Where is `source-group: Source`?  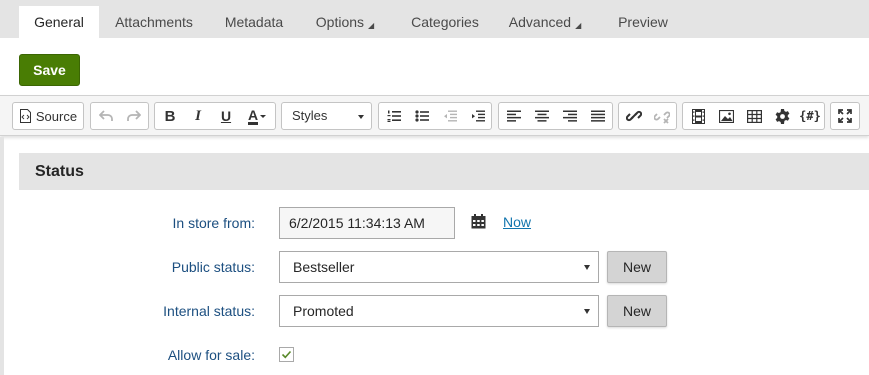
source-group: Source is located at coordinates (48, 116).